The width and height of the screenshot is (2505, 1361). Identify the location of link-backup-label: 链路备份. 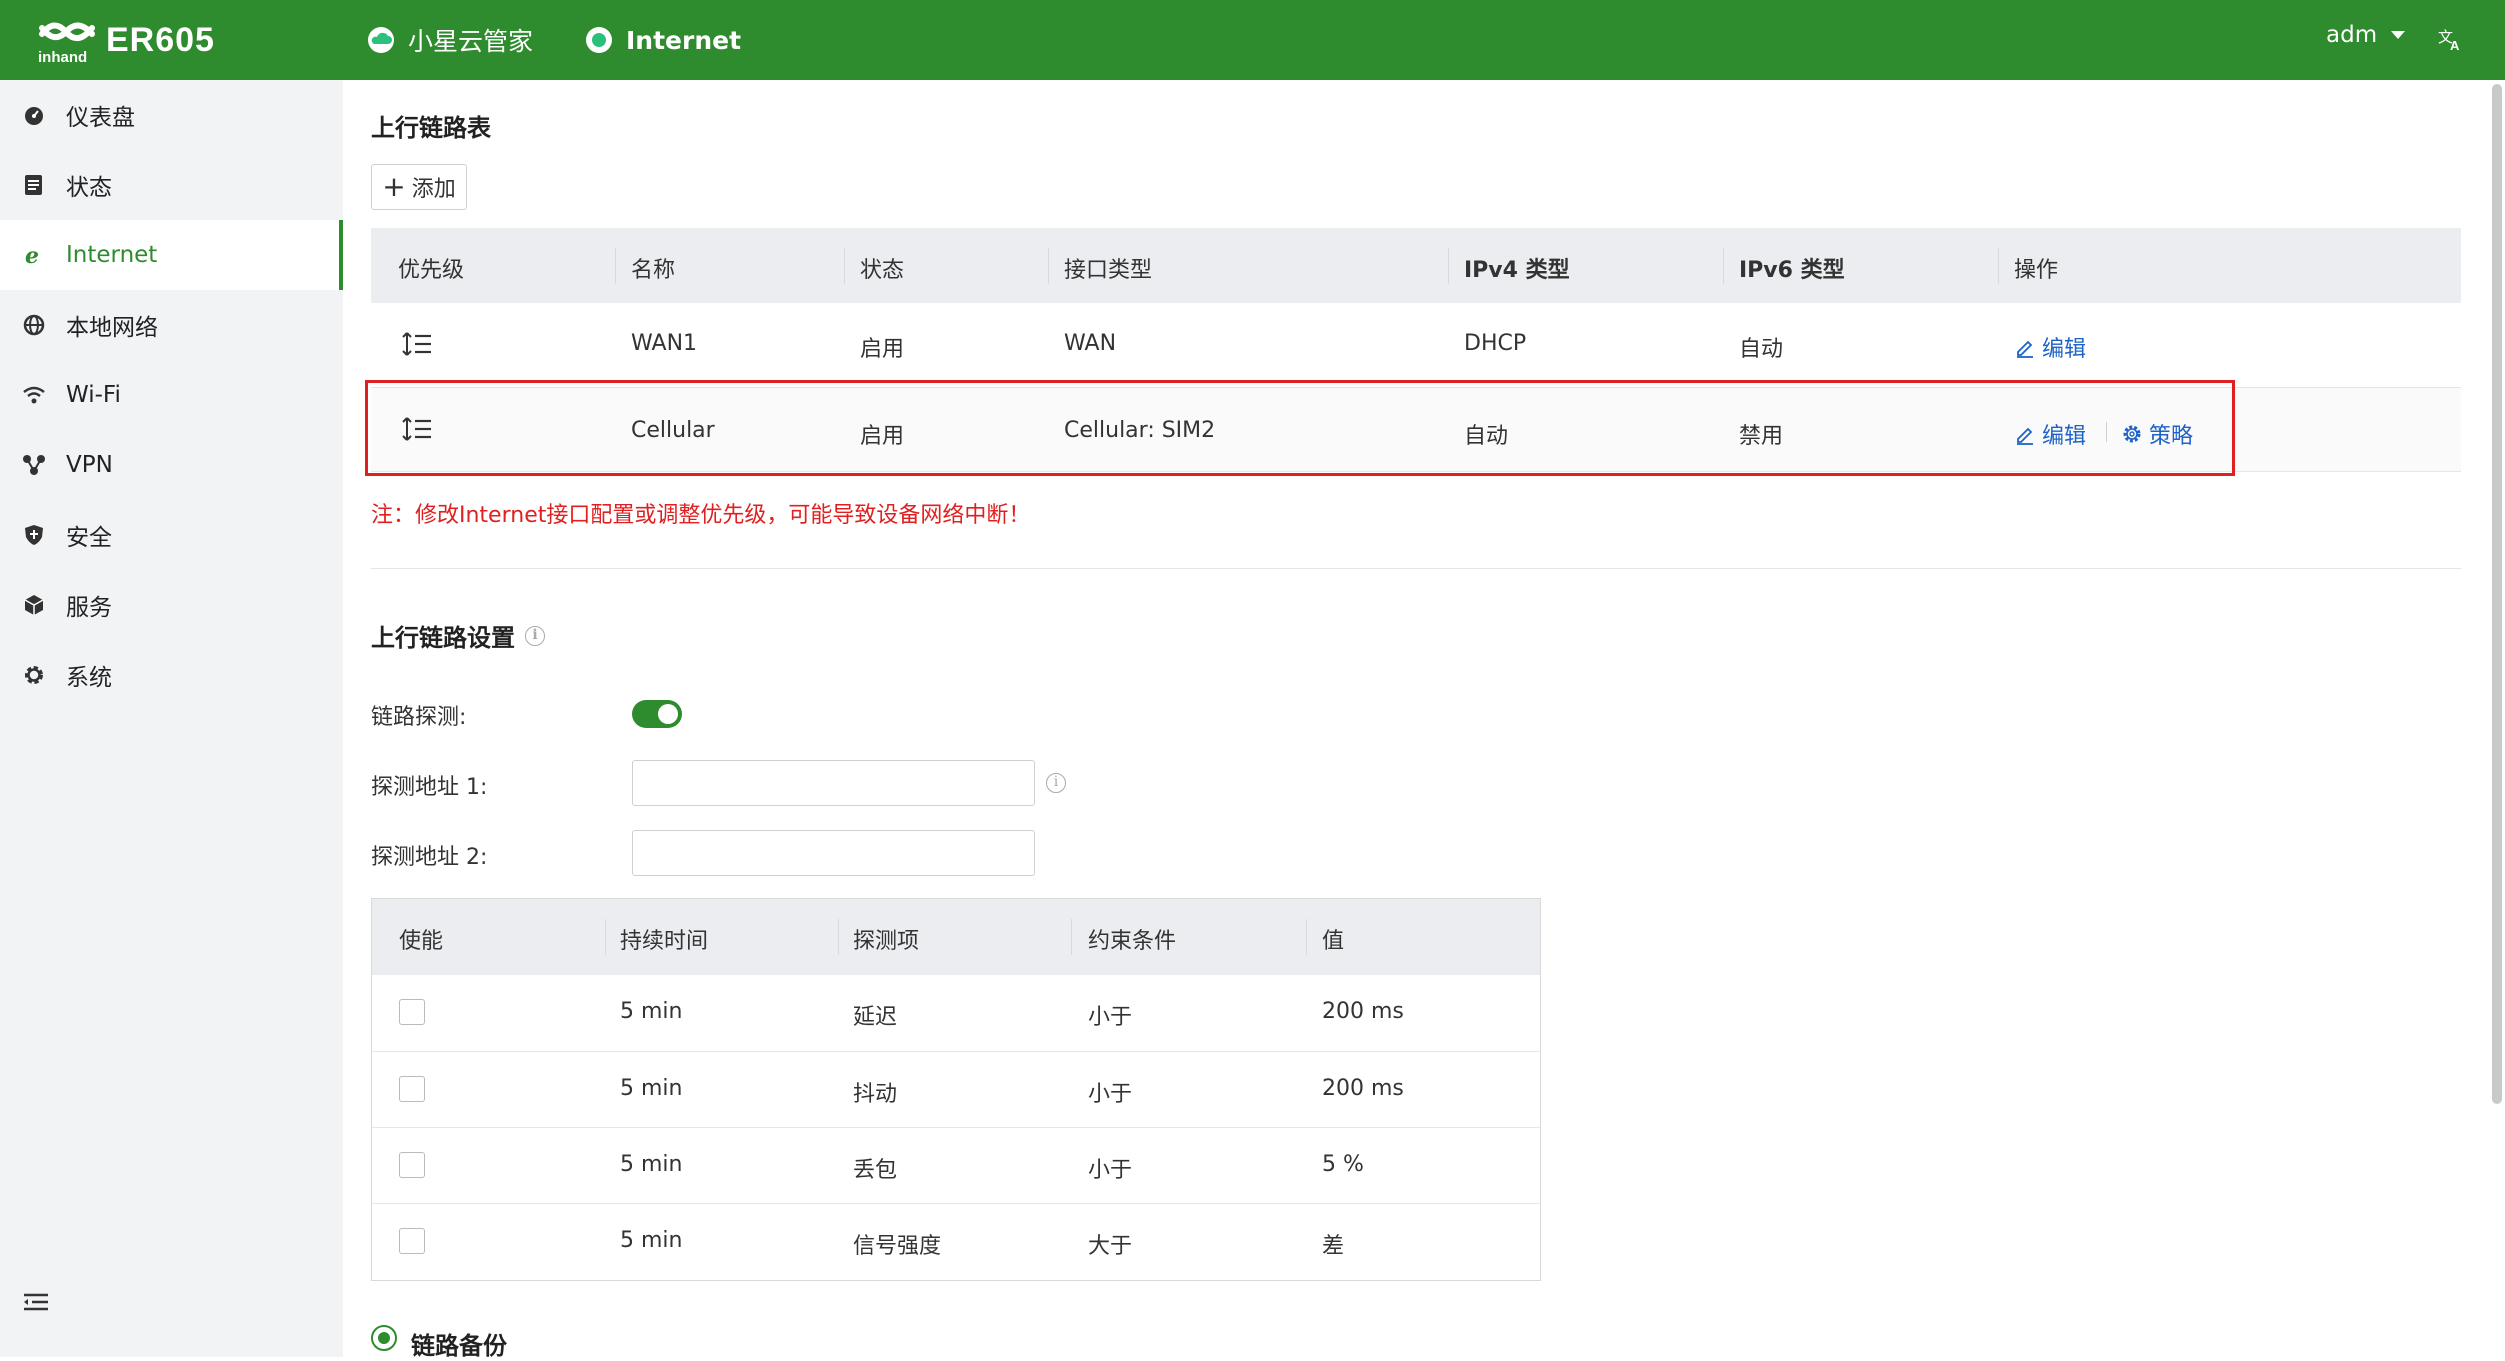
(459, 1346).